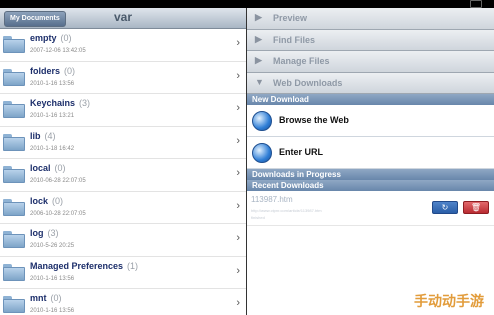 This screenshot has height=315, width=494. I want to click on new-download-header: New Download, so click(370, 99).